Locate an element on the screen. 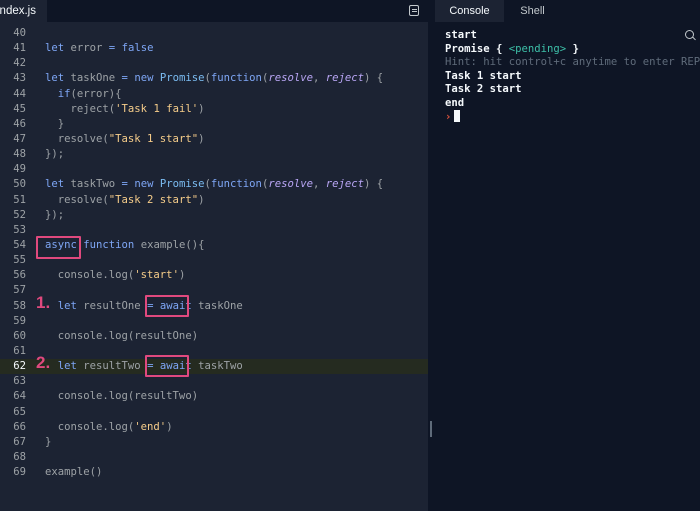  line-source: console.log(resultOne) is located at coordinates (121, 336).